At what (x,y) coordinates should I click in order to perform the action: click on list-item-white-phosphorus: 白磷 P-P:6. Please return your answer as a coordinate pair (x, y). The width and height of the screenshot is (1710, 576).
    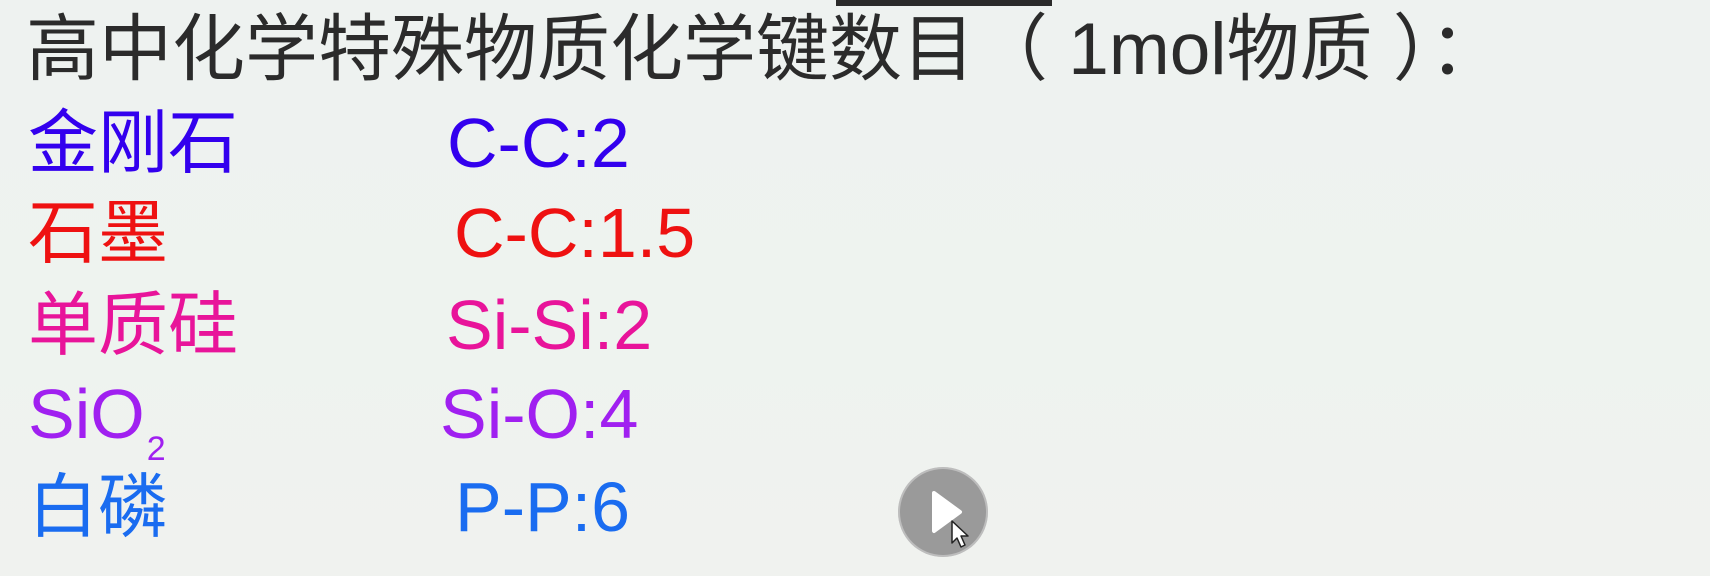
    Looking at the image, I should click on (500, 507).